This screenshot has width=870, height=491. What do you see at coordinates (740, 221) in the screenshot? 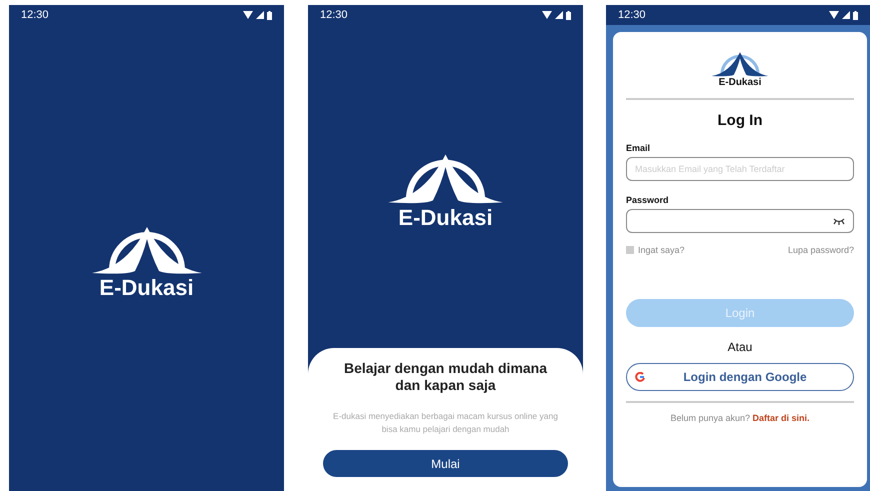
I see `password-field` at bounding box center [740, 221].